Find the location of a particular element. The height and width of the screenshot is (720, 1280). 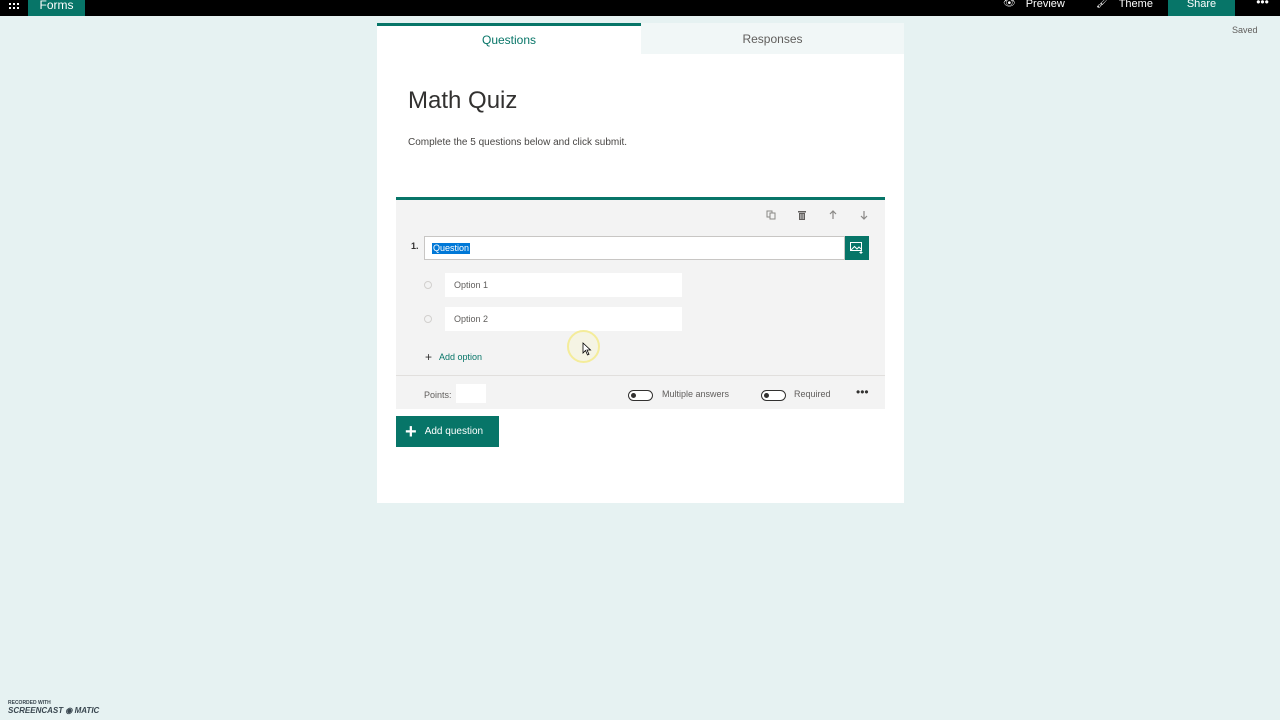

option-2-input: Option 2 is located at coordinates (563, 319).